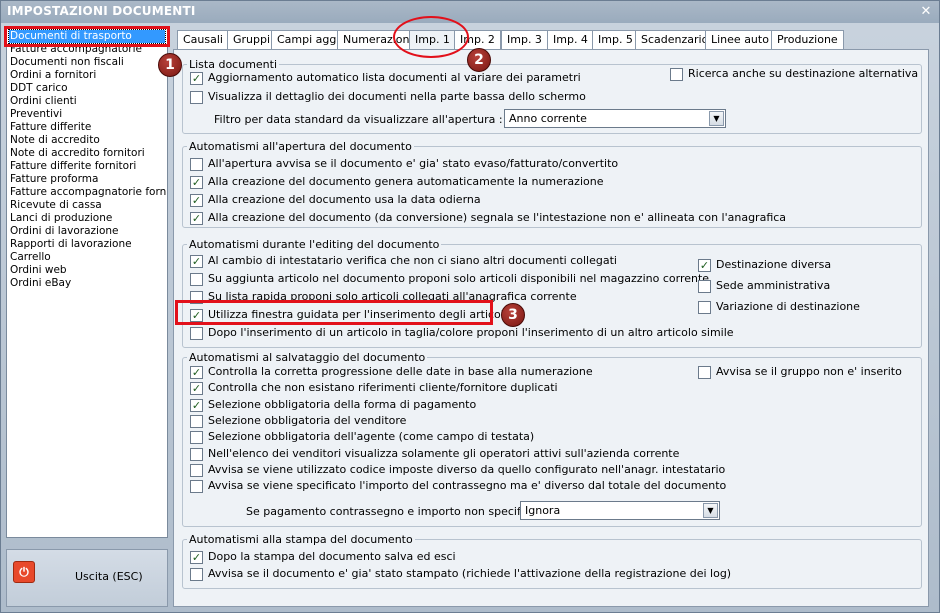 The image size is (940, 613). I want to click on list-item: Preventivi, so click(87, 114).